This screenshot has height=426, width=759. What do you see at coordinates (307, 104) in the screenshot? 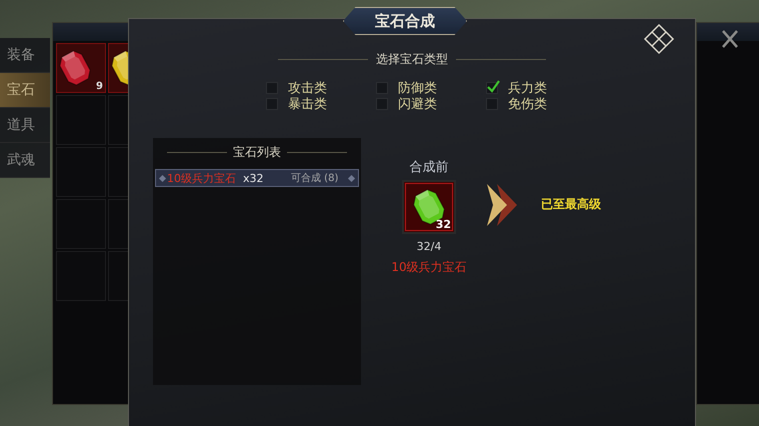
I see `checkbox-label: 暴击类` at bounding box center [307, 104].